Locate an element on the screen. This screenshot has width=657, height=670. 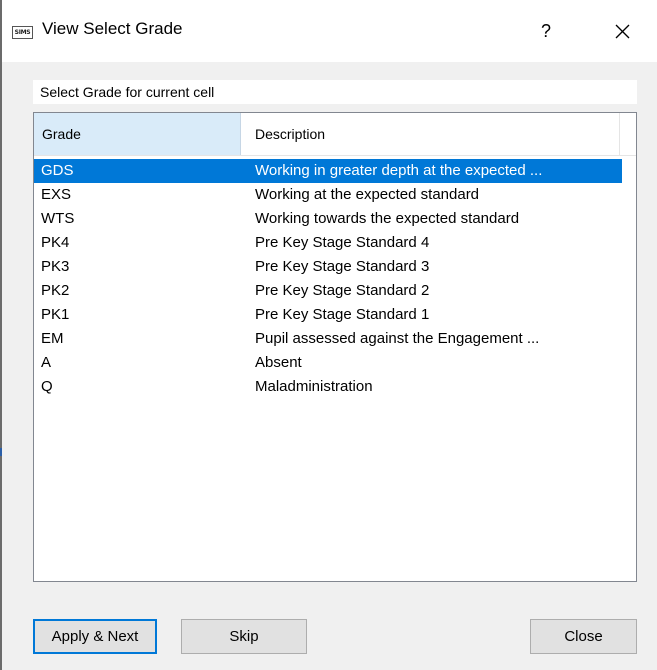
description-cell: Working at the expected standard is located at coordinates (367, 194).